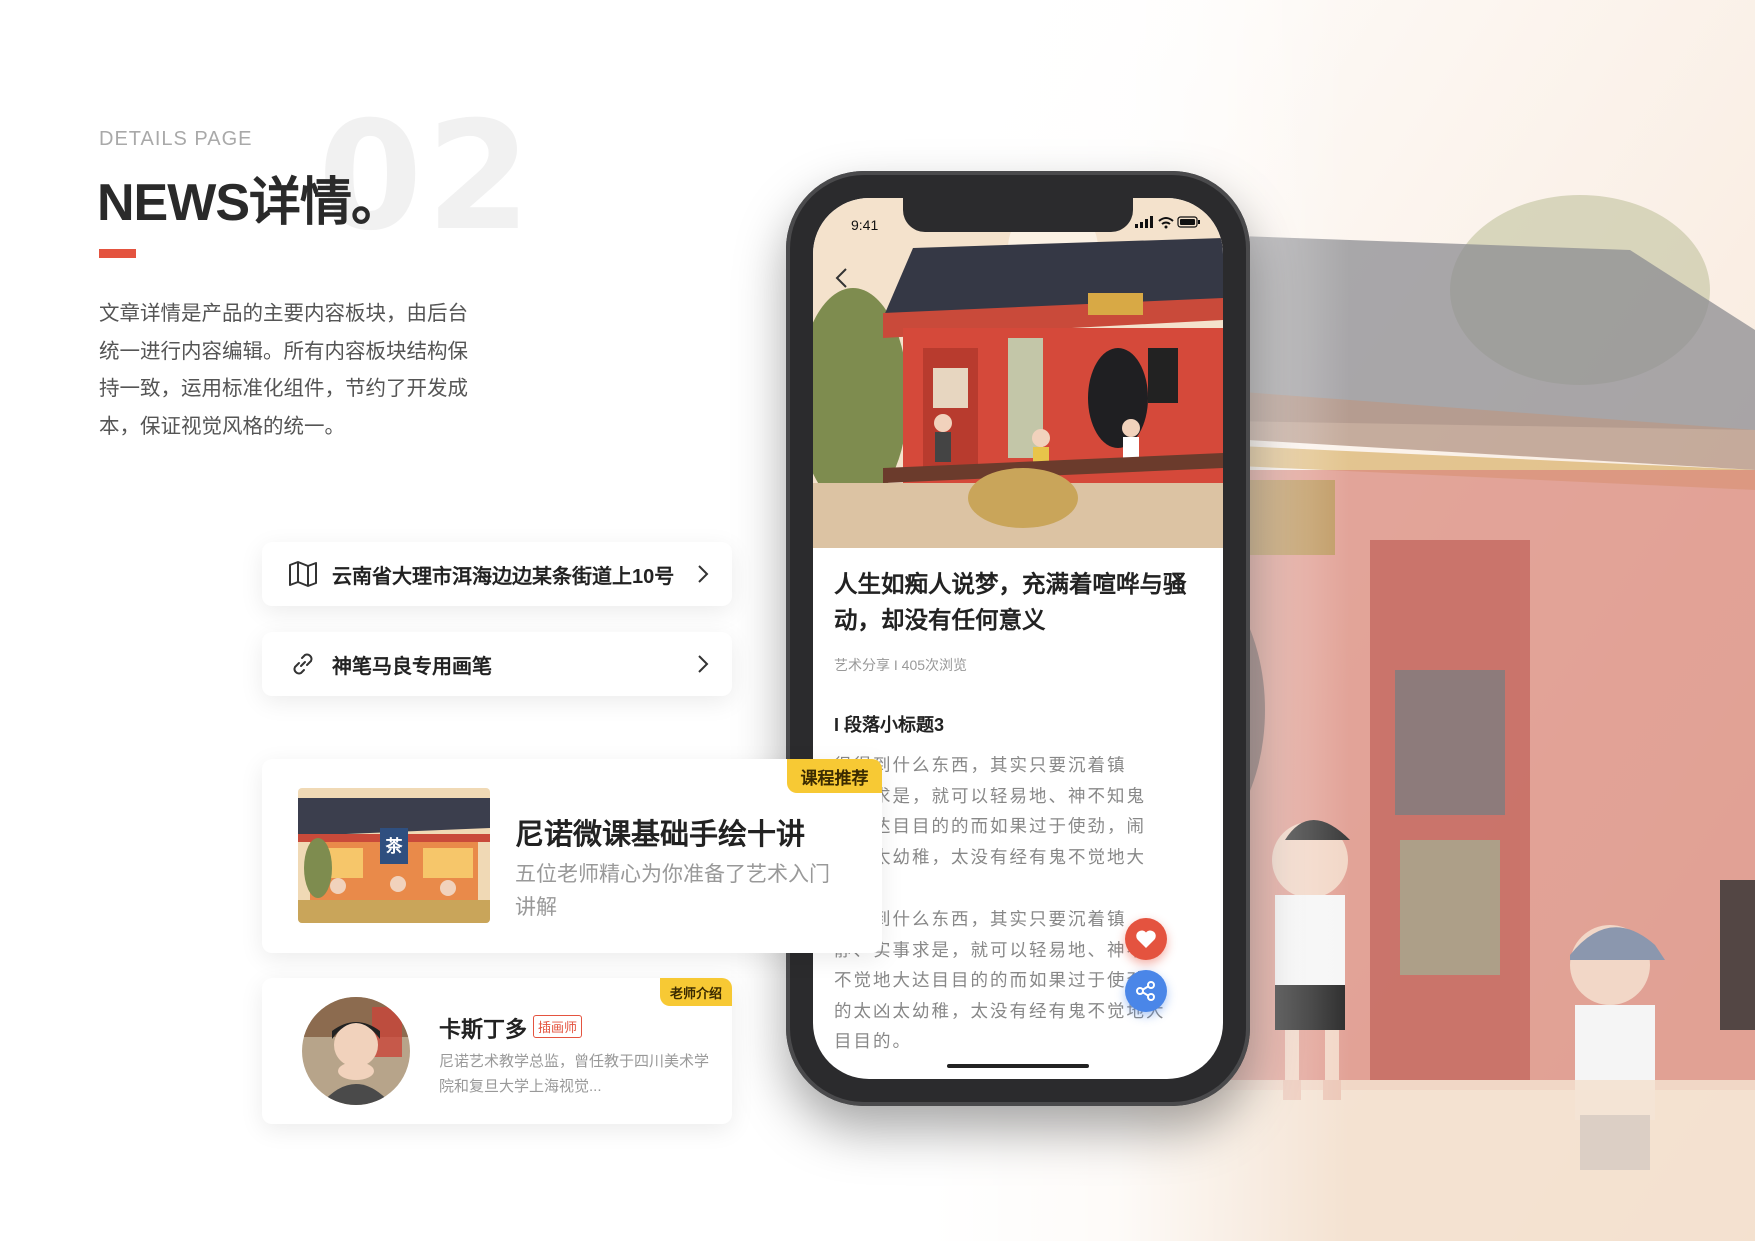 The height and width of the screenshot is (1241, 1755). What do you see at coordinates (117, 253) in the screenshot?
I see `accent-bar` at bounding box center [117, 253].